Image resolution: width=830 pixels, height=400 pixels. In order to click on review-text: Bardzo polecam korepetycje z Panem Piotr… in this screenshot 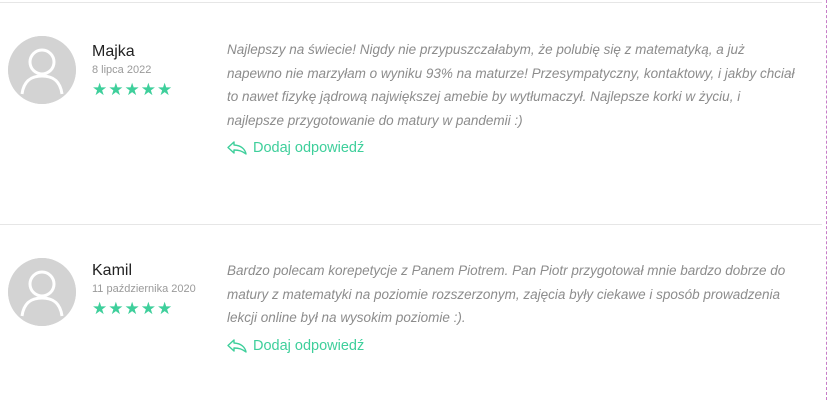, I will do `click(506, 294)`.